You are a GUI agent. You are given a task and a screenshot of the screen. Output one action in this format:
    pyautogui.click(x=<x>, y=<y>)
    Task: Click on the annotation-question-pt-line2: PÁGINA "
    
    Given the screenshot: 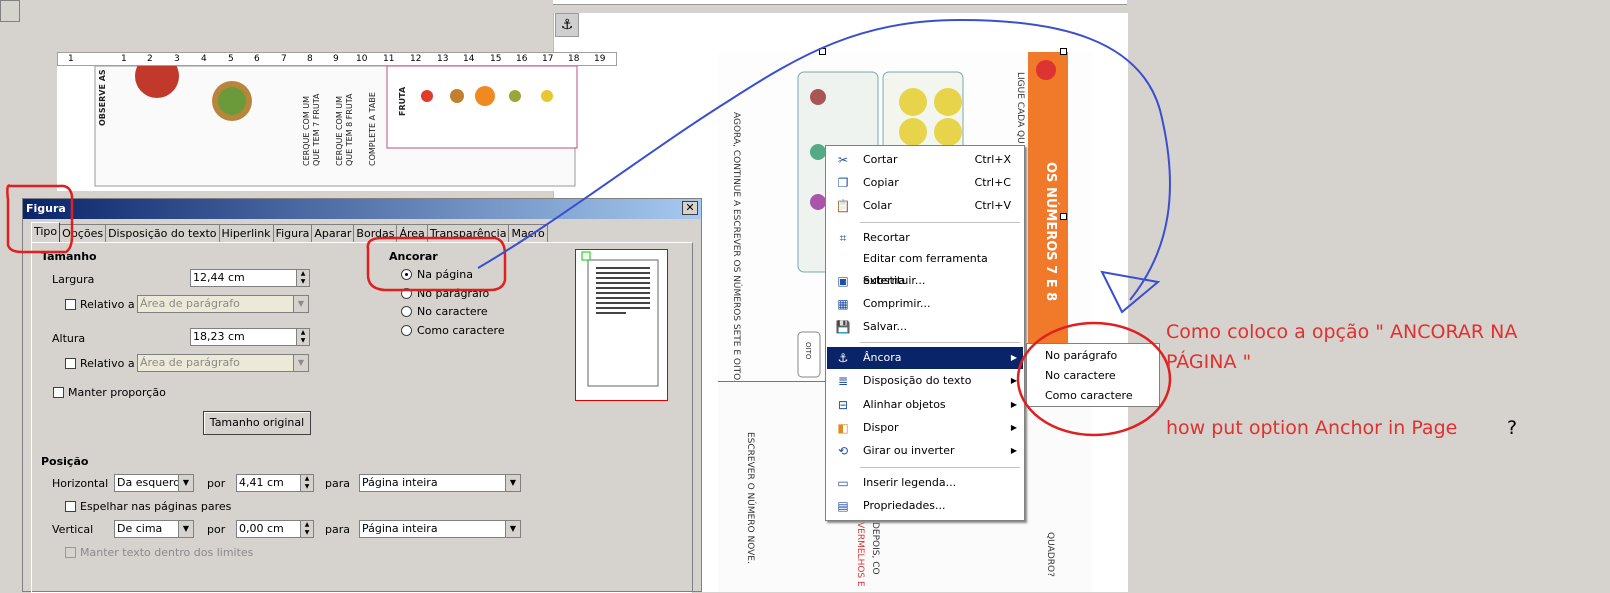 What is the action you would take?
    pyautogui.click(x=1209, y=362)
    